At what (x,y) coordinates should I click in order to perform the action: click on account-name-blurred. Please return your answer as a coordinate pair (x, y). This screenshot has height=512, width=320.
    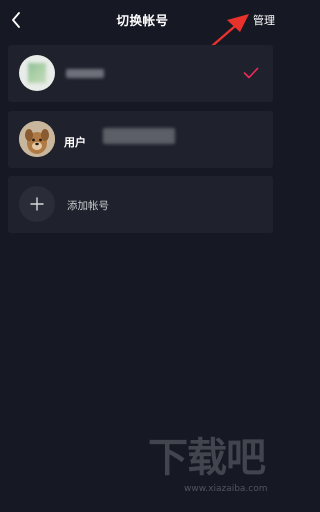
    Looking at the image, I should click on (85, 73).